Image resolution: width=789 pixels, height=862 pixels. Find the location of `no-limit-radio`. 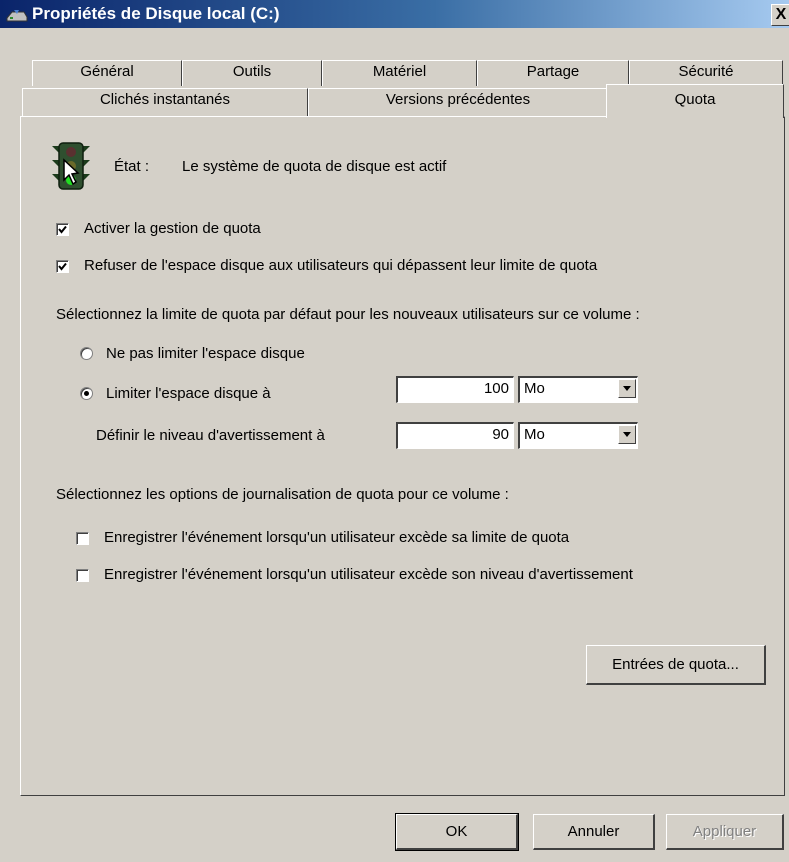

no-limit-radio is located at coordinates (86, 353).